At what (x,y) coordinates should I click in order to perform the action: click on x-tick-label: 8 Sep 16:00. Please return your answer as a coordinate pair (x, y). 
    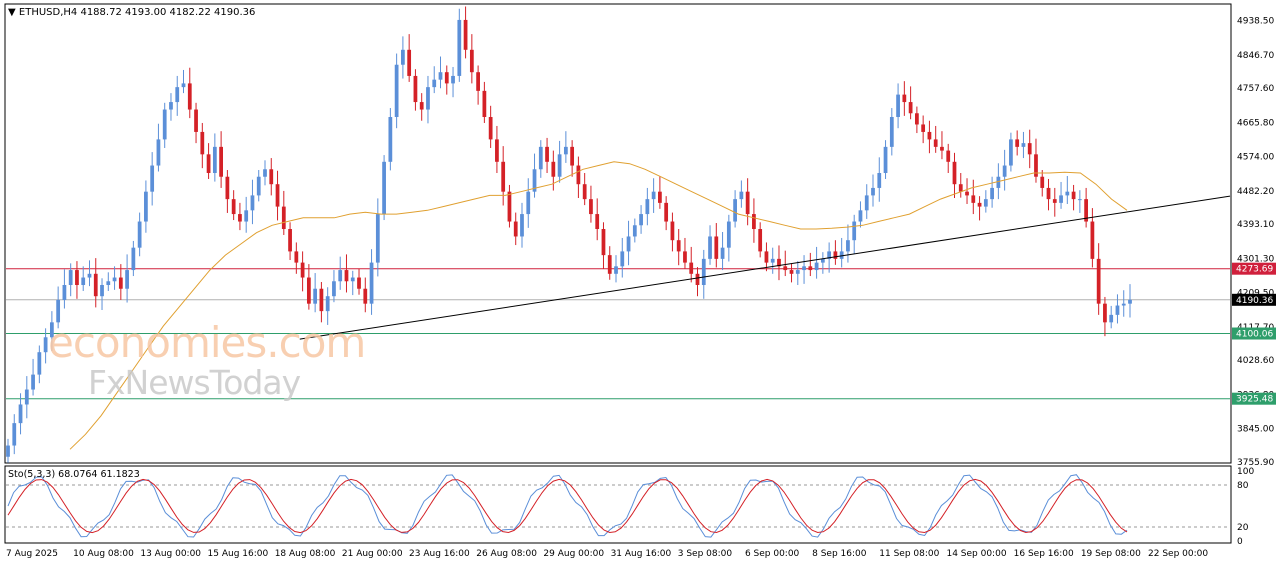
    Looking at the image, I should click on (839, 554).